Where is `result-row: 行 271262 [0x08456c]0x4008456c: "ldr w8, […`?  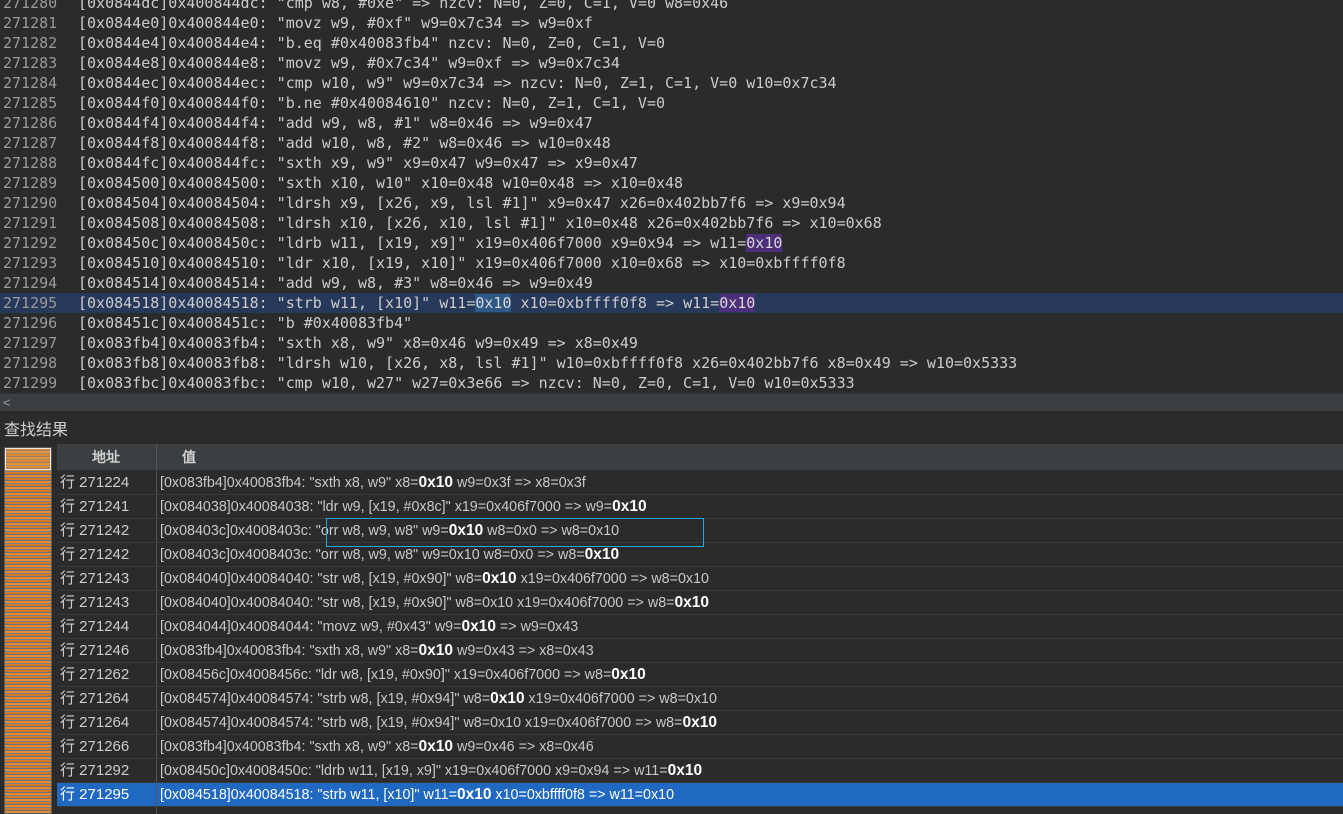 result-row: 行 271262 [0x08456c]0x4008456c: "ldr w8, [… is located at coordinates (700, 675).